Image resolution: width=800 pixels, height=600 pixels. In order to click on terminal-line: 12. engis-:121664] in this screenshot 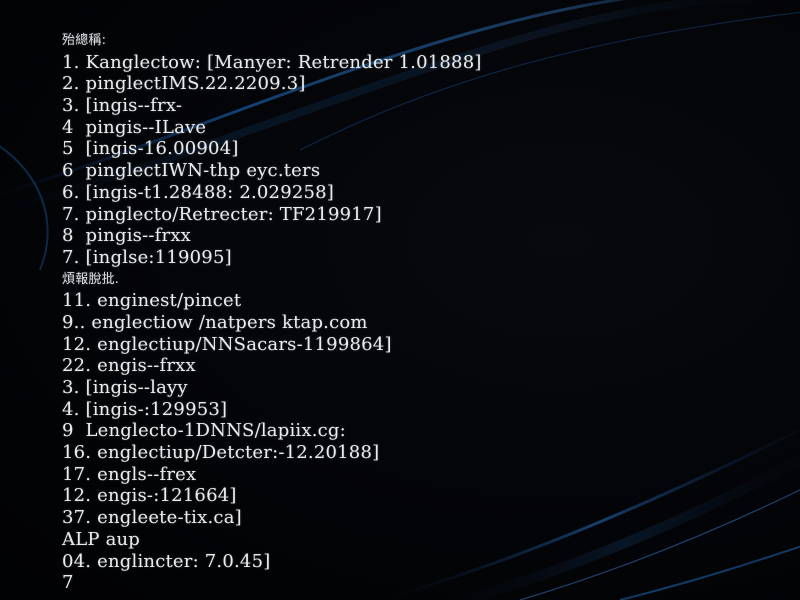, I will do `click(149, 496)`.